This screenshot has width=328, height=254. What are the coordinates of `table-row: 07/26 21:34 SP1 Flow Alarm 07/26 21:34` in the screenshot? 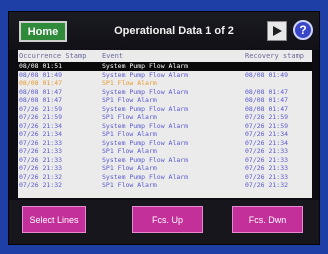 It's located at (165, 134).